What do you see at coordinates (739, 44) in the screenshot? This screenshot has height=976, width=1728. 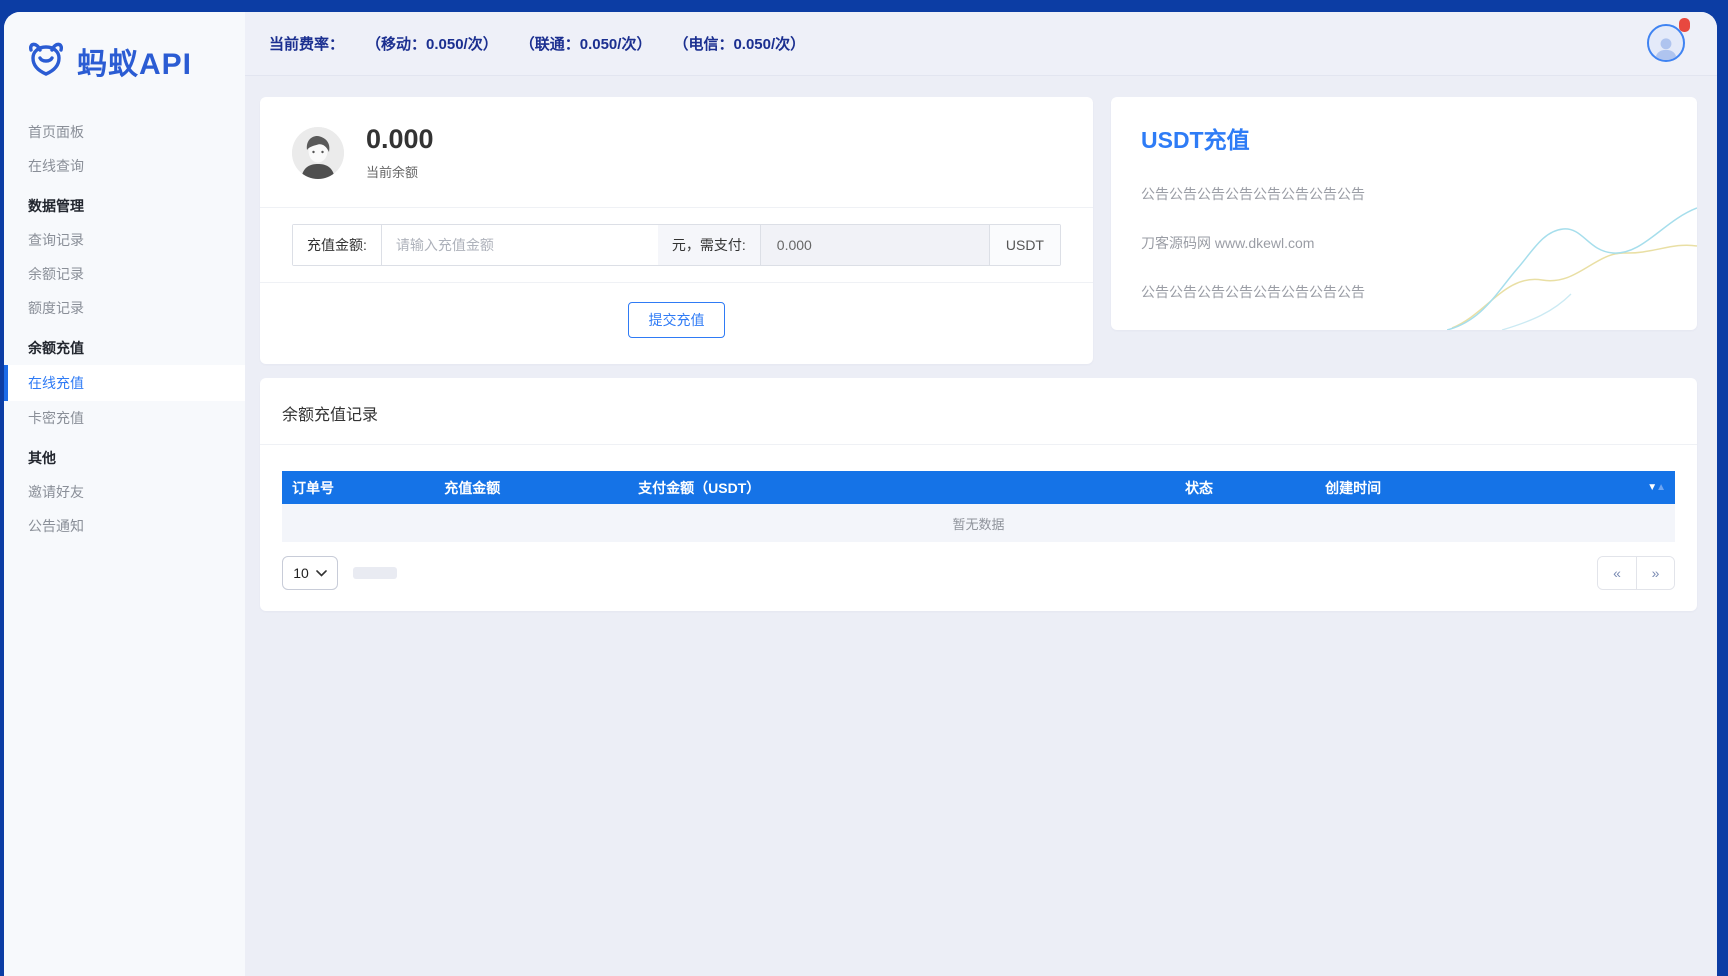 I see `rate-item: （电信：0.050/次）` at bounding box center [739, 44].